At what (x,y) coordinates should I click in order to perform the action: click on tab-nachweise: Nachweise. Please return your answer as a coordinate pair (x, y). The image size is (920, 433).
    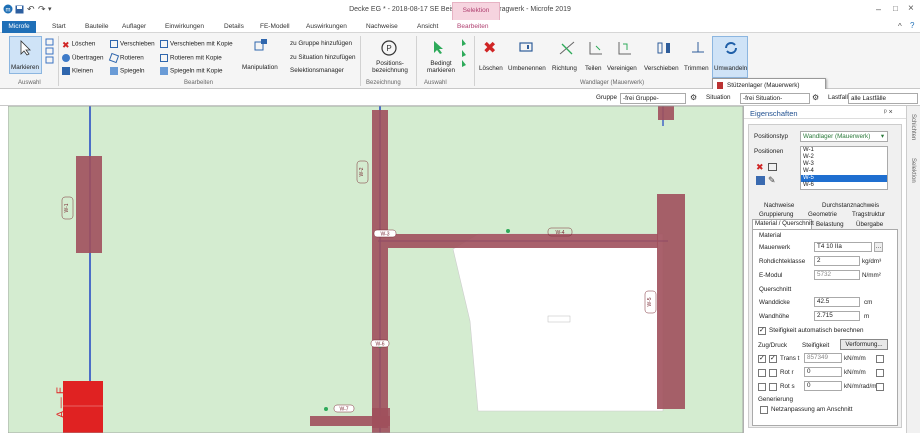
    Looking at the image, I should click on (382, 27).